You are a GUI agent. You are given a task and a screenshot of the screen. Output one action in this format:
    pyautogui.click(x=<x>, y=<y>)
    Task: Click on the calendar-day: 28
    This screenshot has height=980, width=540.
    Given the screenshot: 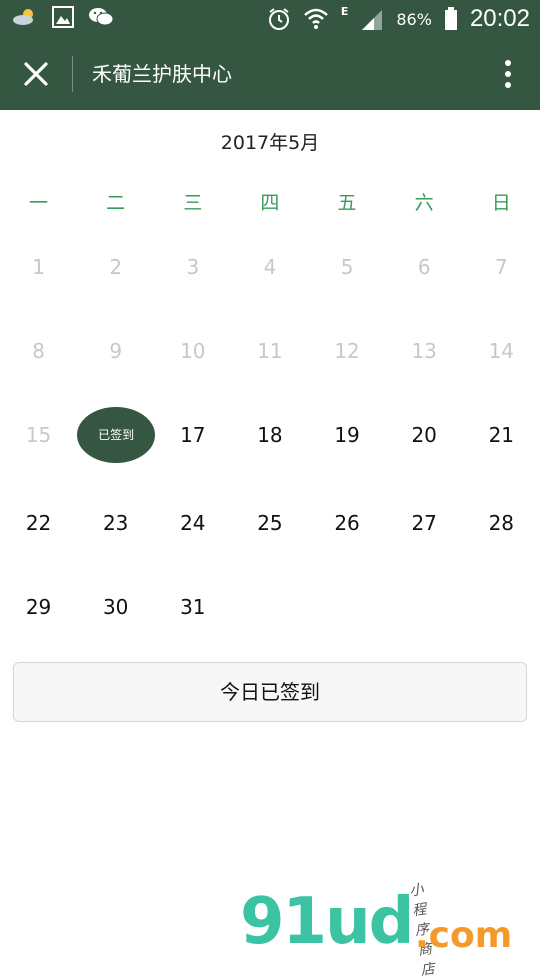 What is the action you would take?
    pyautogui.click(x=501, y=523)
    